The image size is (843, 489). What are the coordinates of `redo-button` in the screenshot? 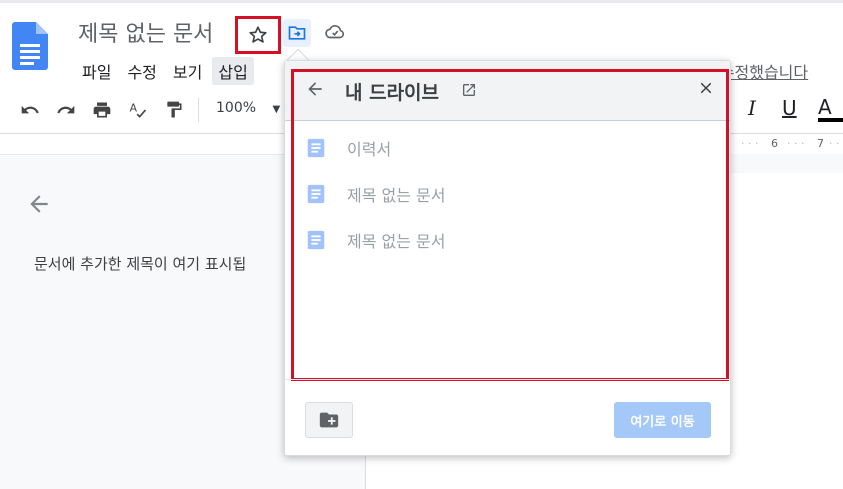 It's located at (66, 110).